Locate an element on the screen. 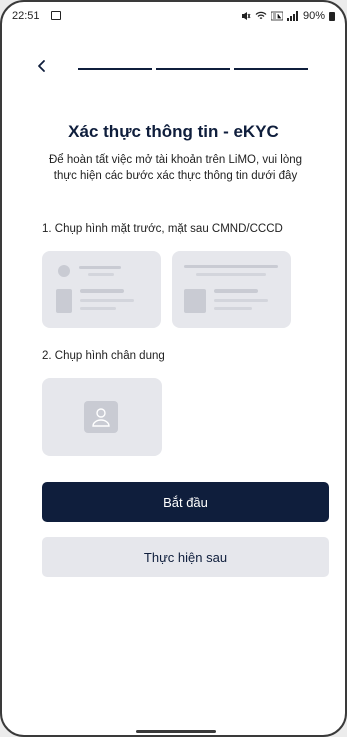  mute-icon is located at coordinates (246, 16).